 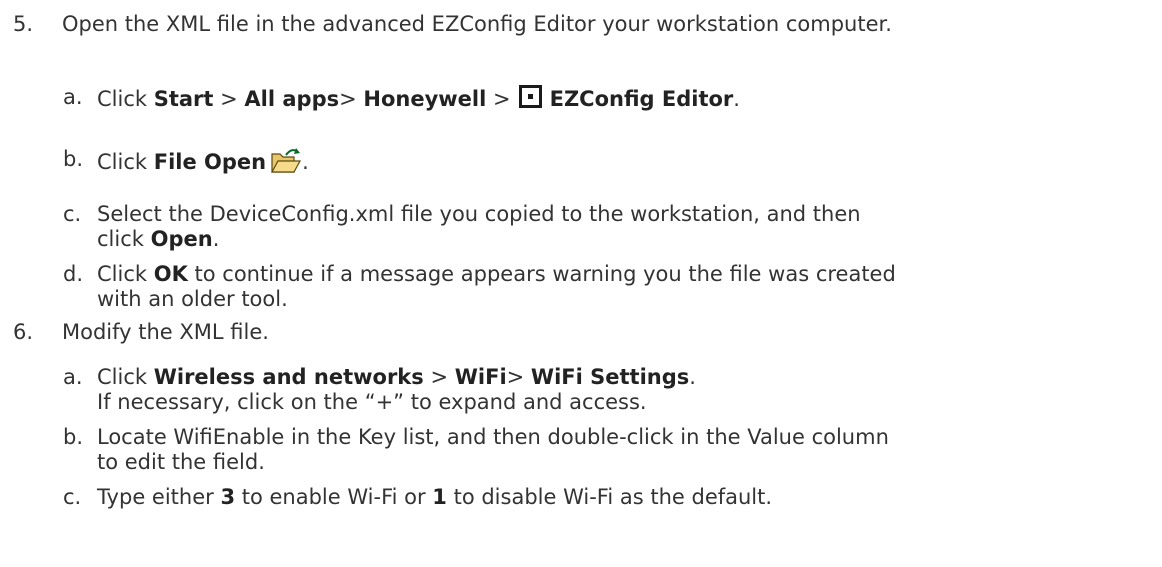 I want to click on menu-start: Start, so click(x=183, y=99).